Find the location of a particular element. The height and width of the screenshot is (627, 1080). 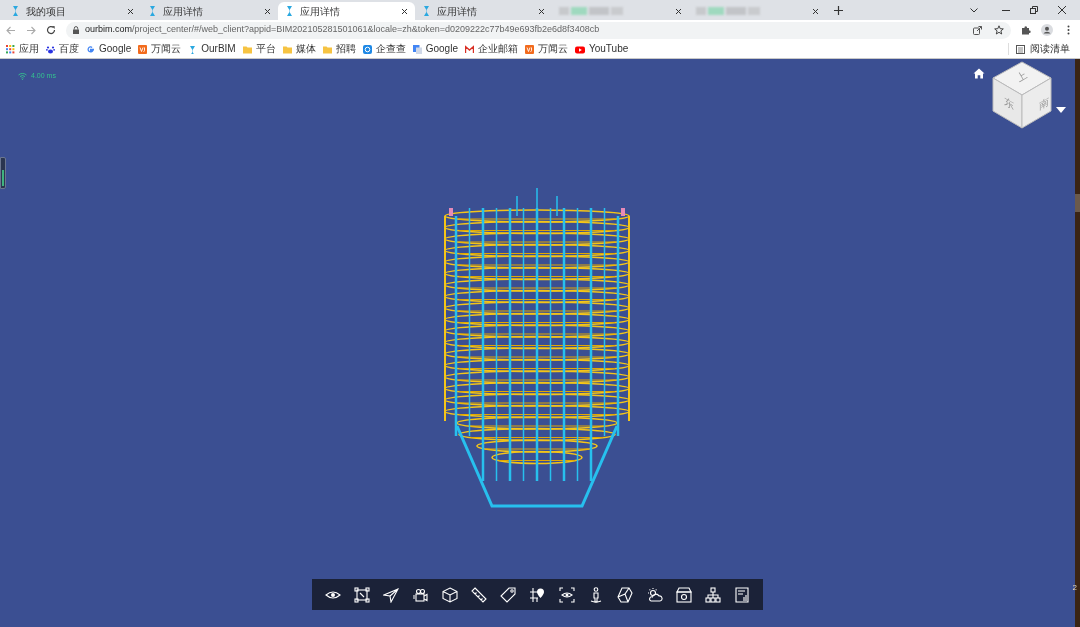

cube-face-label: 南 is located at coordinates (1044, 104).